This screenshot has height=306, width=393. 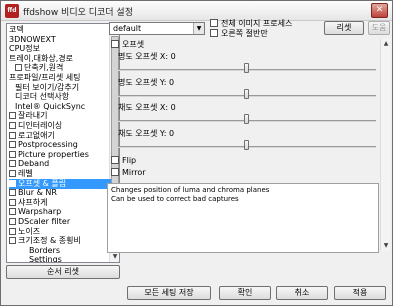 What do you see at coordinates (45, 77) in the screenshot?
I see `tree-item-label: 프로파일/프리셋 세팅` at bounding box center [45, 77].